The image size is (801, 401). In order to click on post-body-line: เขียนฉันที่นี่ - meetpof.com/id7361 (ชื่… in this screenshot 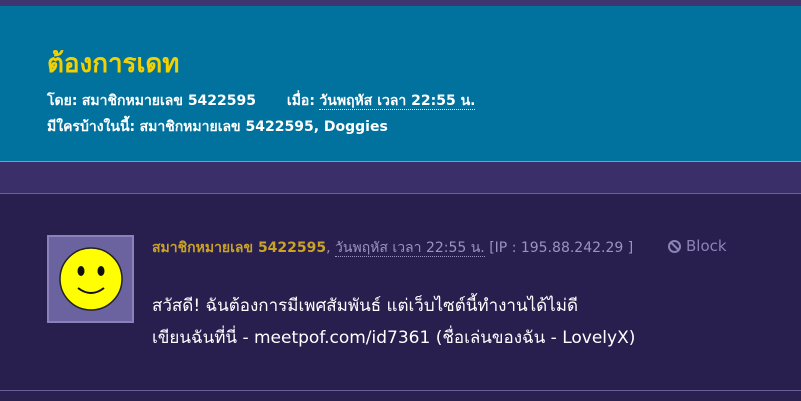, I will do `click(394, 338)`.